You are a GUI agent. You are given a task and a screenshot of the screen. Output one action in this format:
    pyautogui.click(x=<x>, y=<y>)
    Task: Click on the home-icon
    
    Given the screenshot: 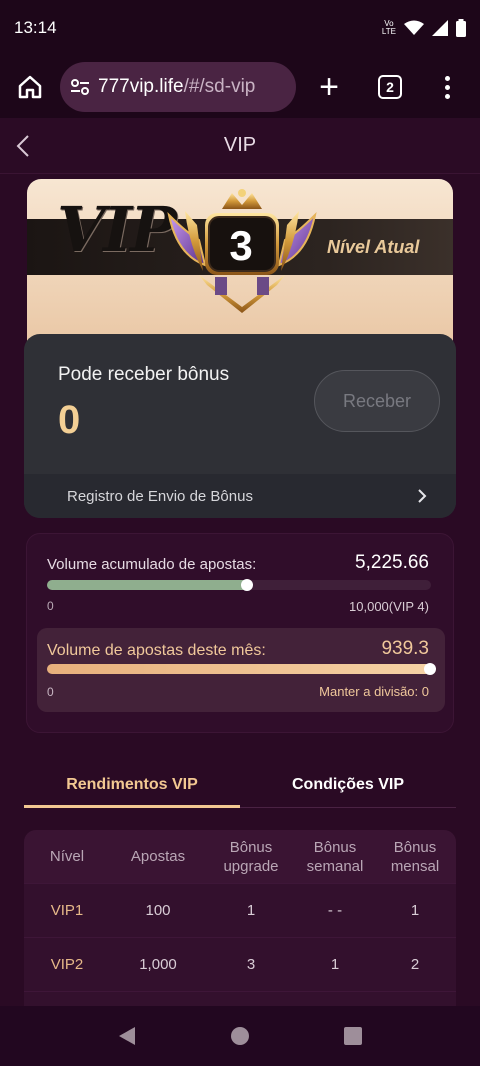 What is the action you would take?
    pyautogui.click(x=30, y=87)
    